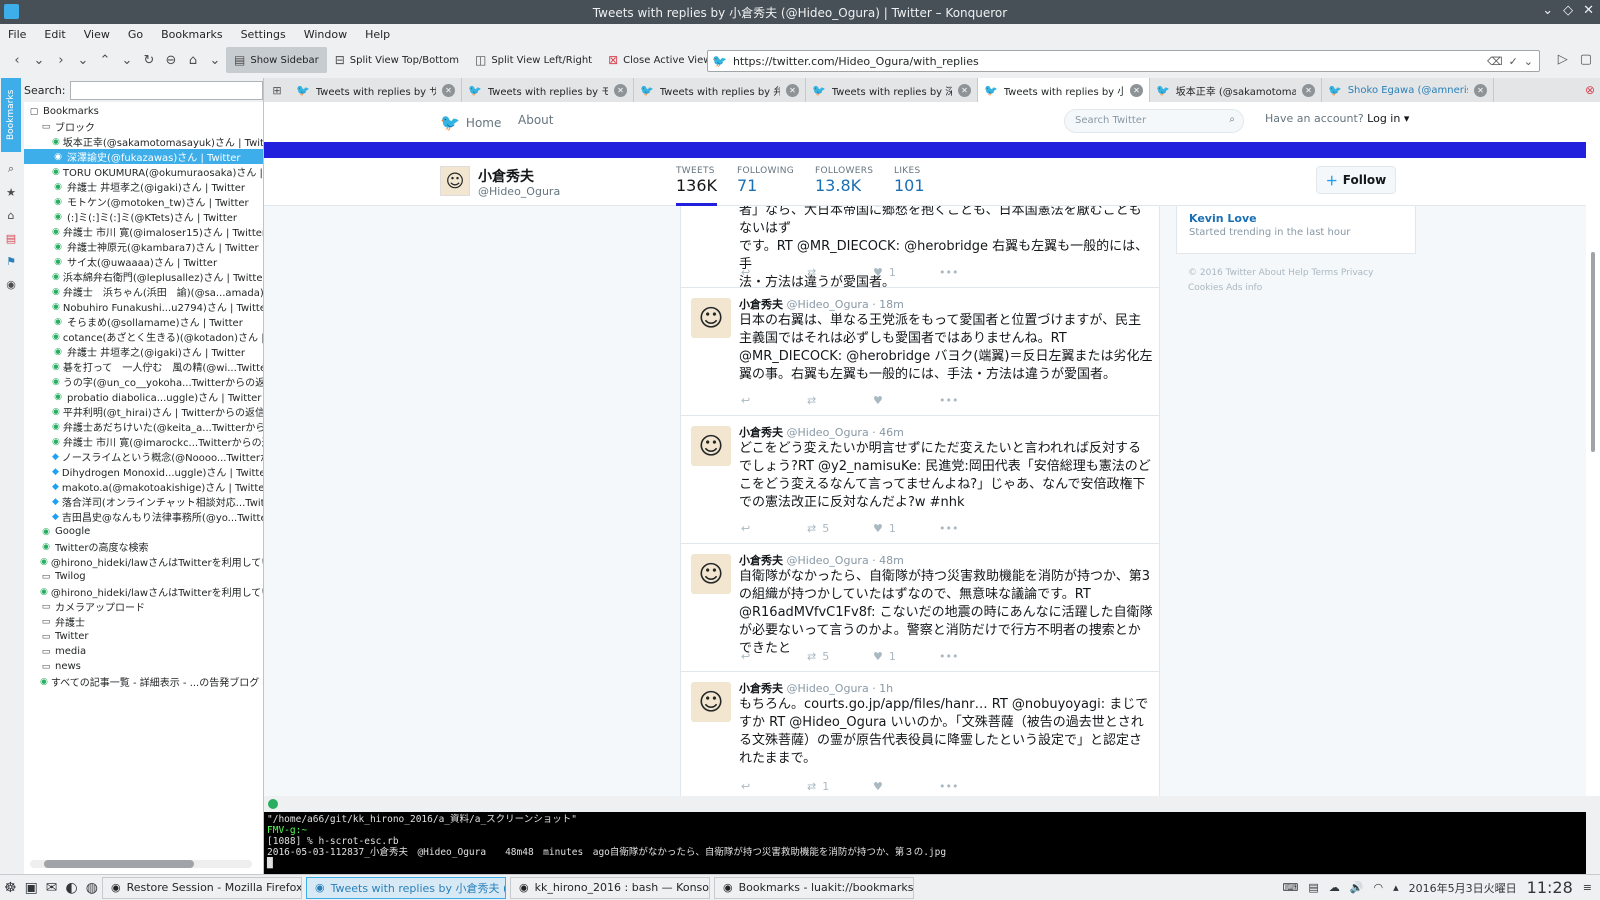 The width and height of the screenshot is (1600, 900). I want to click on forward-icon: ›, so click(61, 60).